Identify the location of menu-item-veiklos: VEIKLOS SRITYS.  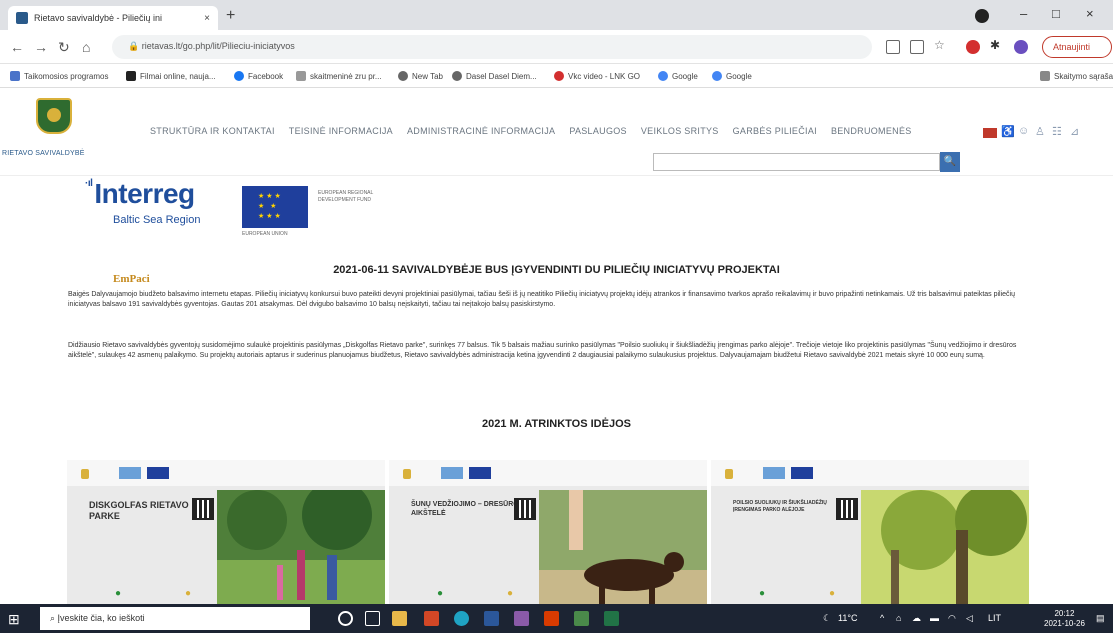
(680, 131).